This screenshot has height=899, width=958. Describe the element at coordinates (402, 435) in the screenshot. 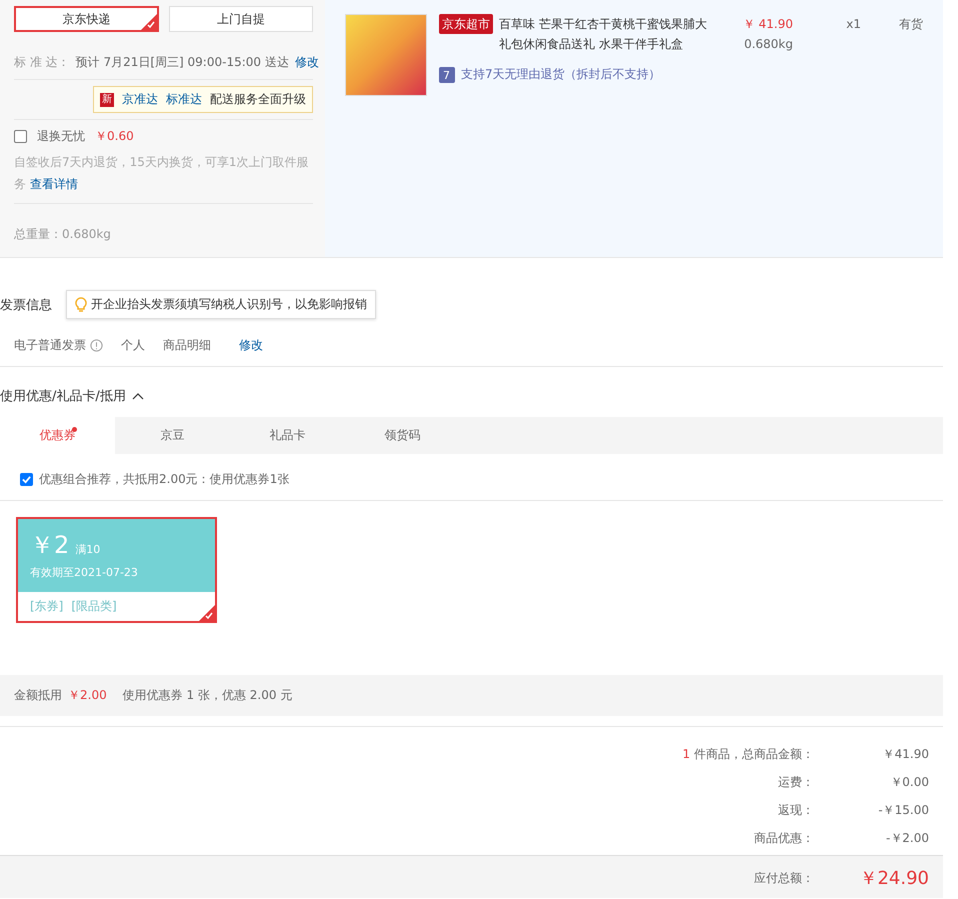

I see `tab: 领货码` at that location.